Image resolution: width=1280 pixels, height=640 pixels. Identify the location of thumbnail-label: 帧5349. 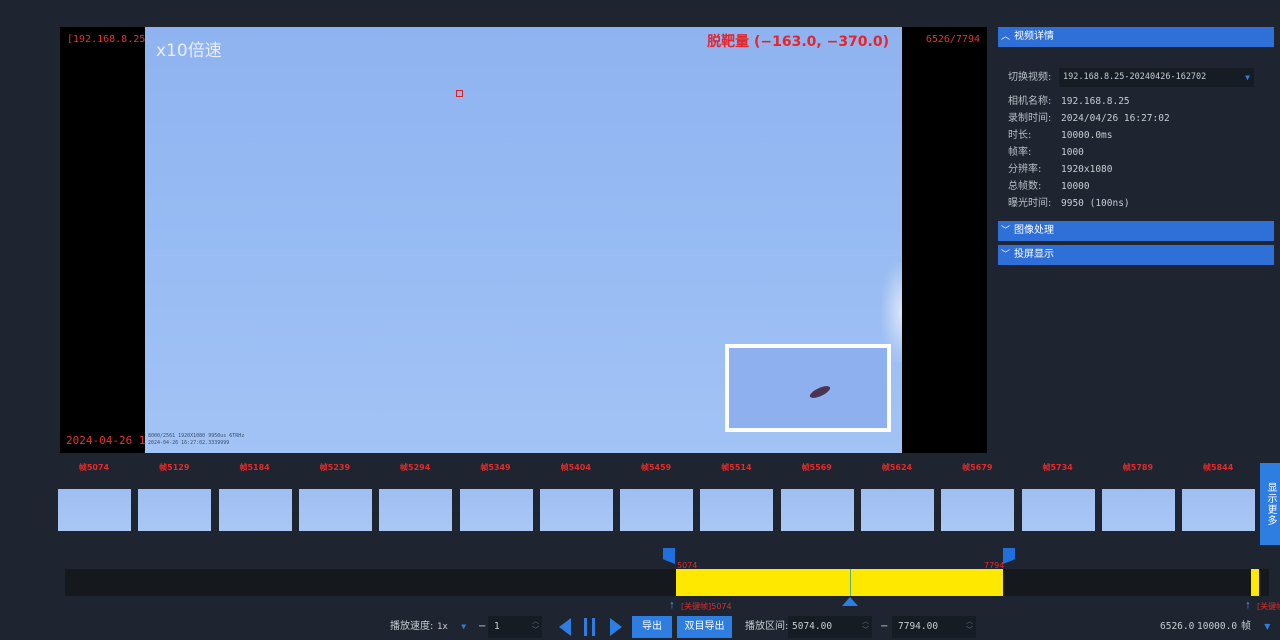
(495, 467).